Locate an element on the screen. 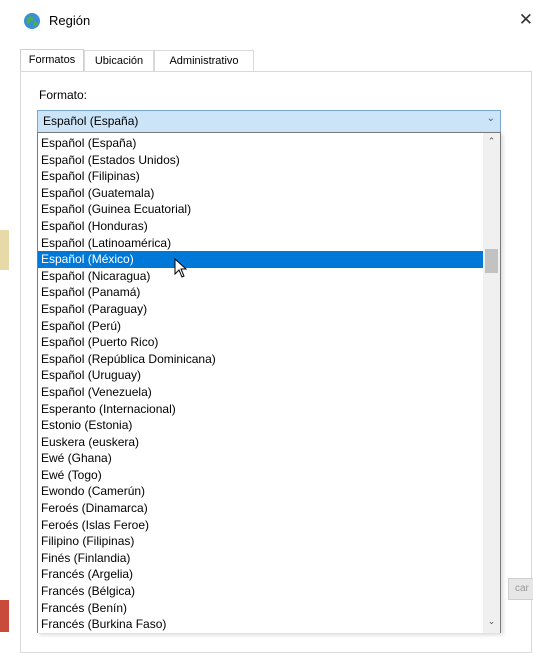 The width and height of the screenshot is (533, 653). mouse-cursor-icon is located at coordinates (181, 268).